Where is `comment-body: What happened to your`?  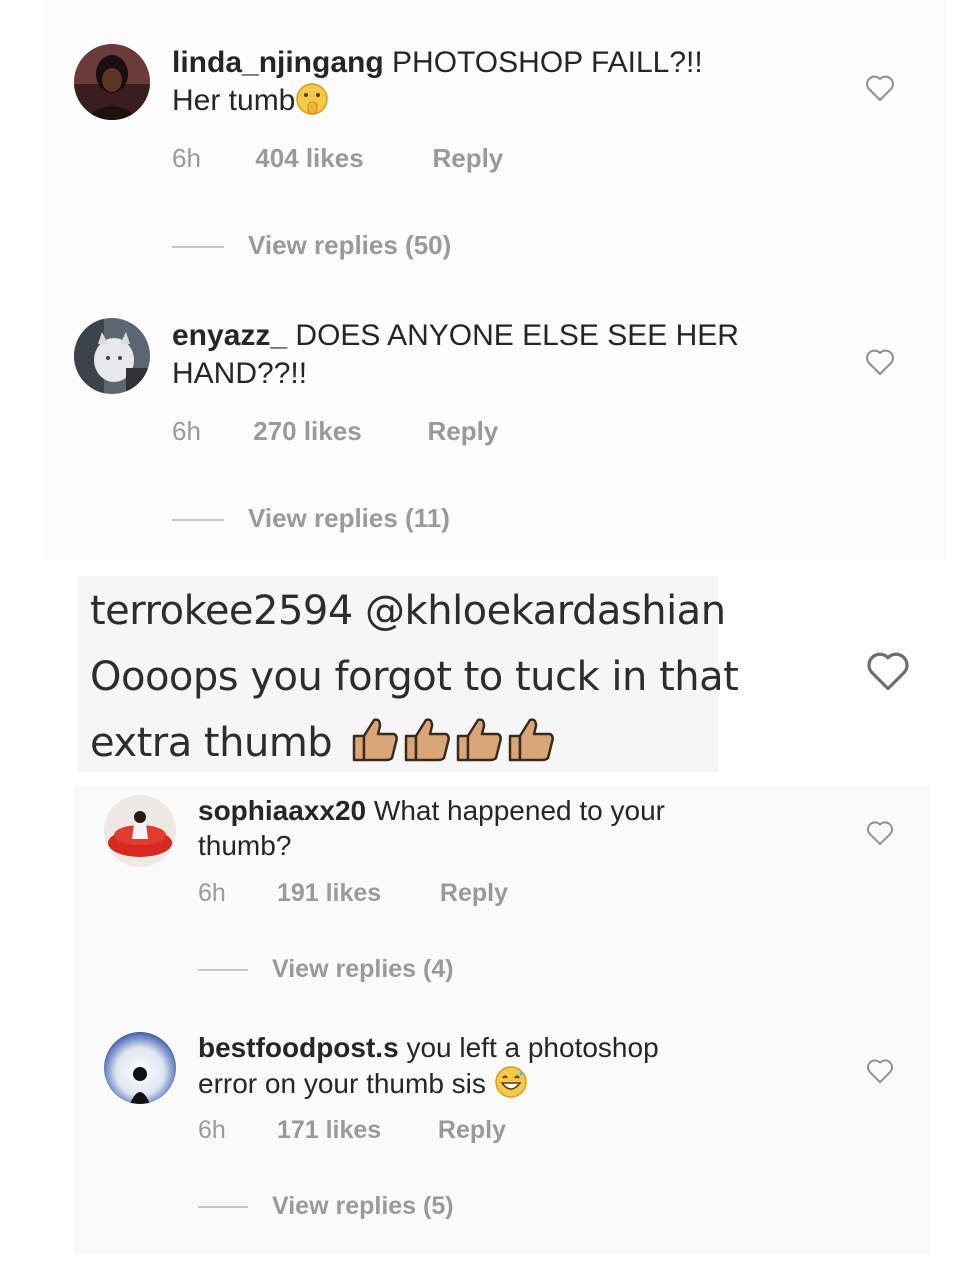 comment-body: What happened to your is located at coordinates (519, 810).